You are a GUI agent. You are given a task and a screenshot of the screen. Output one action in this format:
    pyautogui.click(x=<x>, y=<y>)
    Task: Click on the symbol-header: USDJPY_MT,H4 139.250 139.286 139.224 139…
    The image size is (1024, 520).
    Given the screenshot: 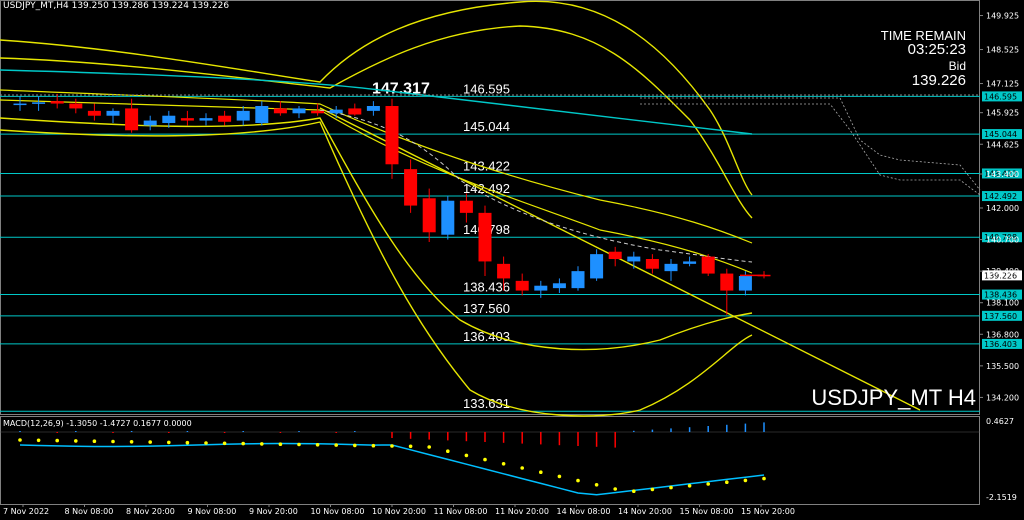 What is the action you would take?
    pyautogui.click(x=116, y=6)
    